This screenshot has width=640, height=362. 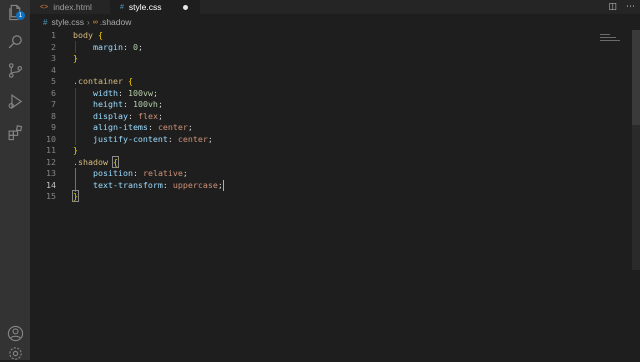 I want to click on line-number: 7, so click(x=53, y=104).